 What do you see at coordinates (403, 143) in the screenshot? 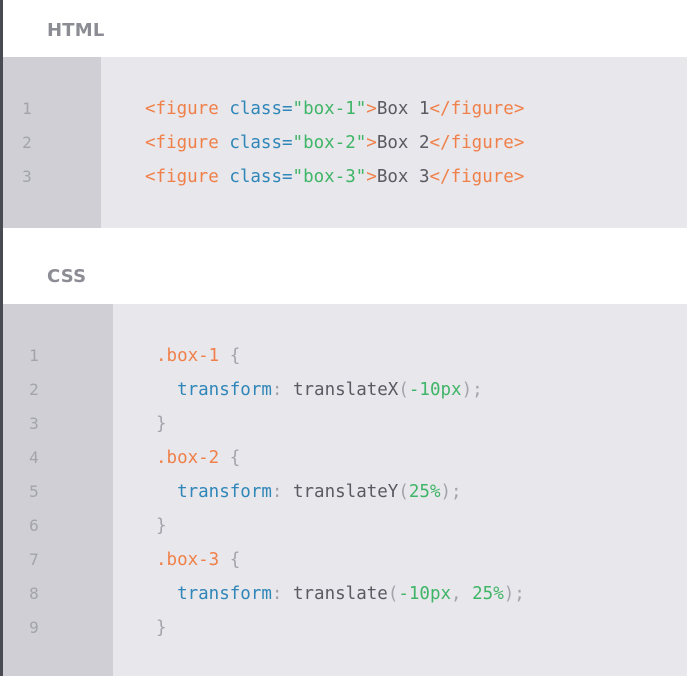
I see `element-text: Box 2` at bounding box center [403, 143].